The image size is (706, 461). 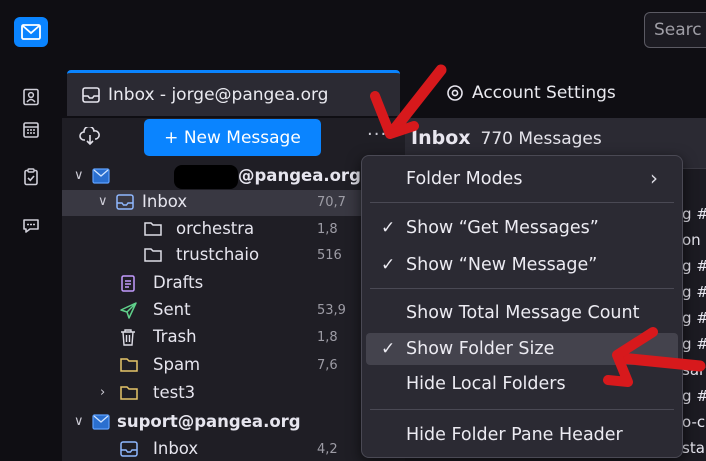 I want to click on menu-item-label: Show Folder Size, so click(x=480, y=349).